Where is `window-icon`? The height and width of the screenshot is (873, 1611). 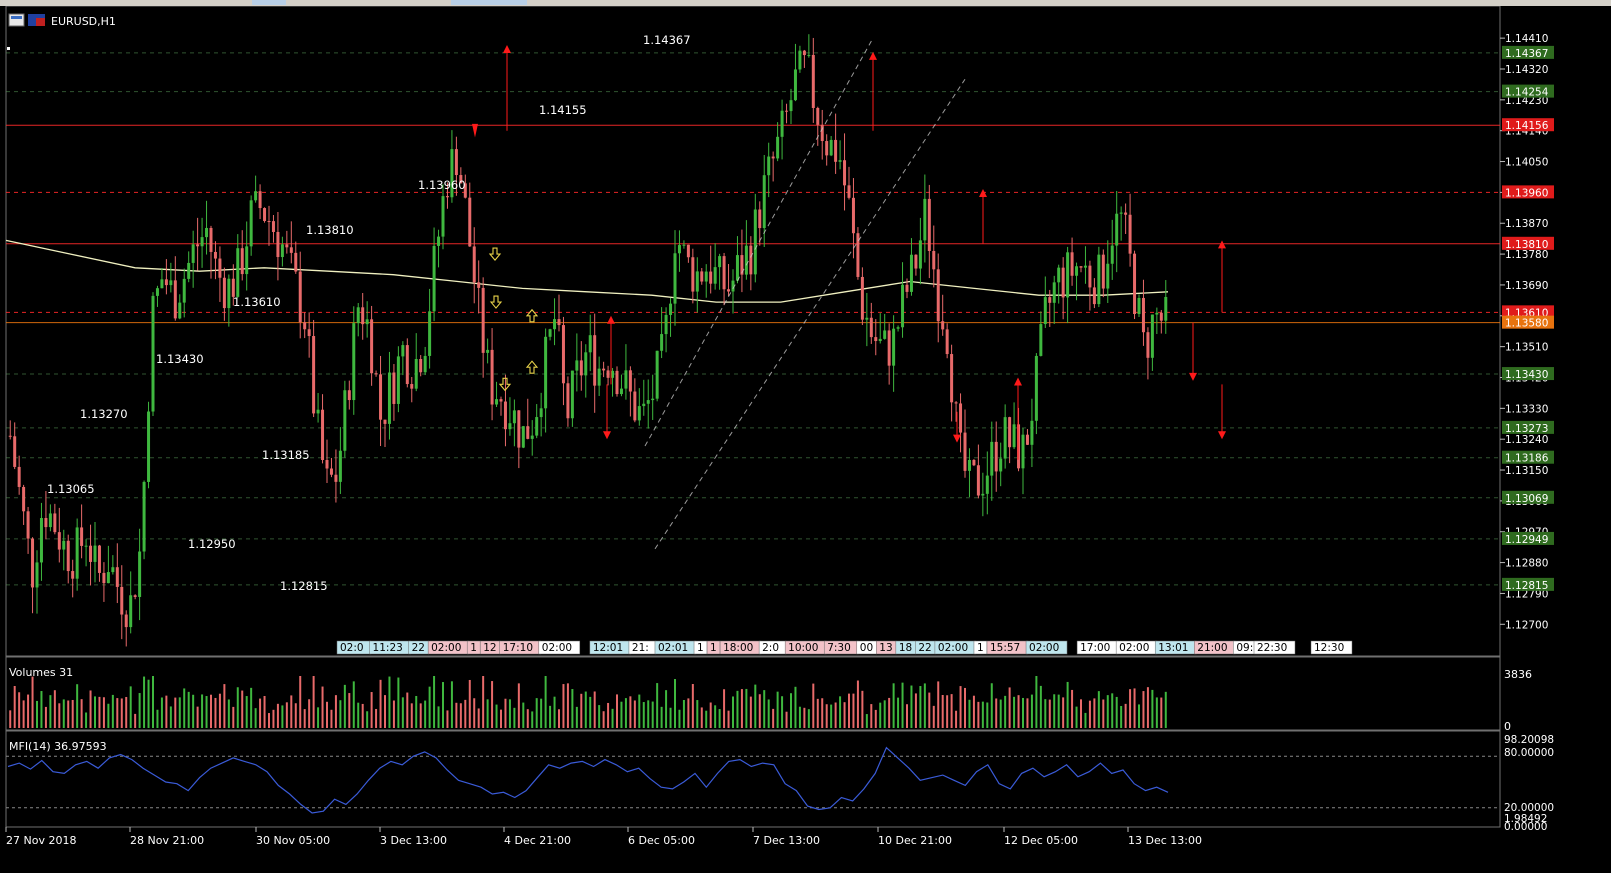
window-icon is located at coordinates (16, 20).